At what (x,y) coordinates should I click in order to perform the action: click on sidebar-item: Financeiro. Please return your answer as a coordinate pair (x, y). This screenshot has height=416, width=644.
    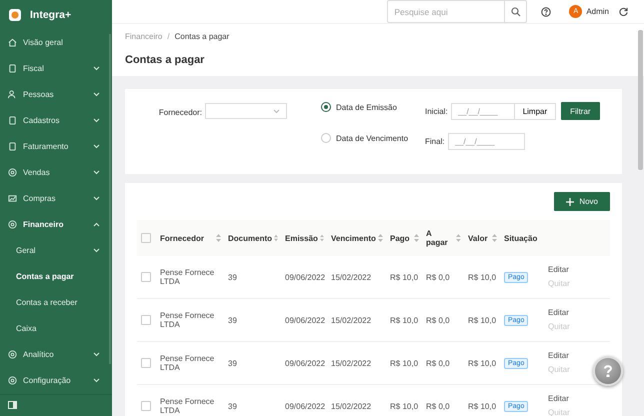
    Looking at the image, I should click on (56, 225).